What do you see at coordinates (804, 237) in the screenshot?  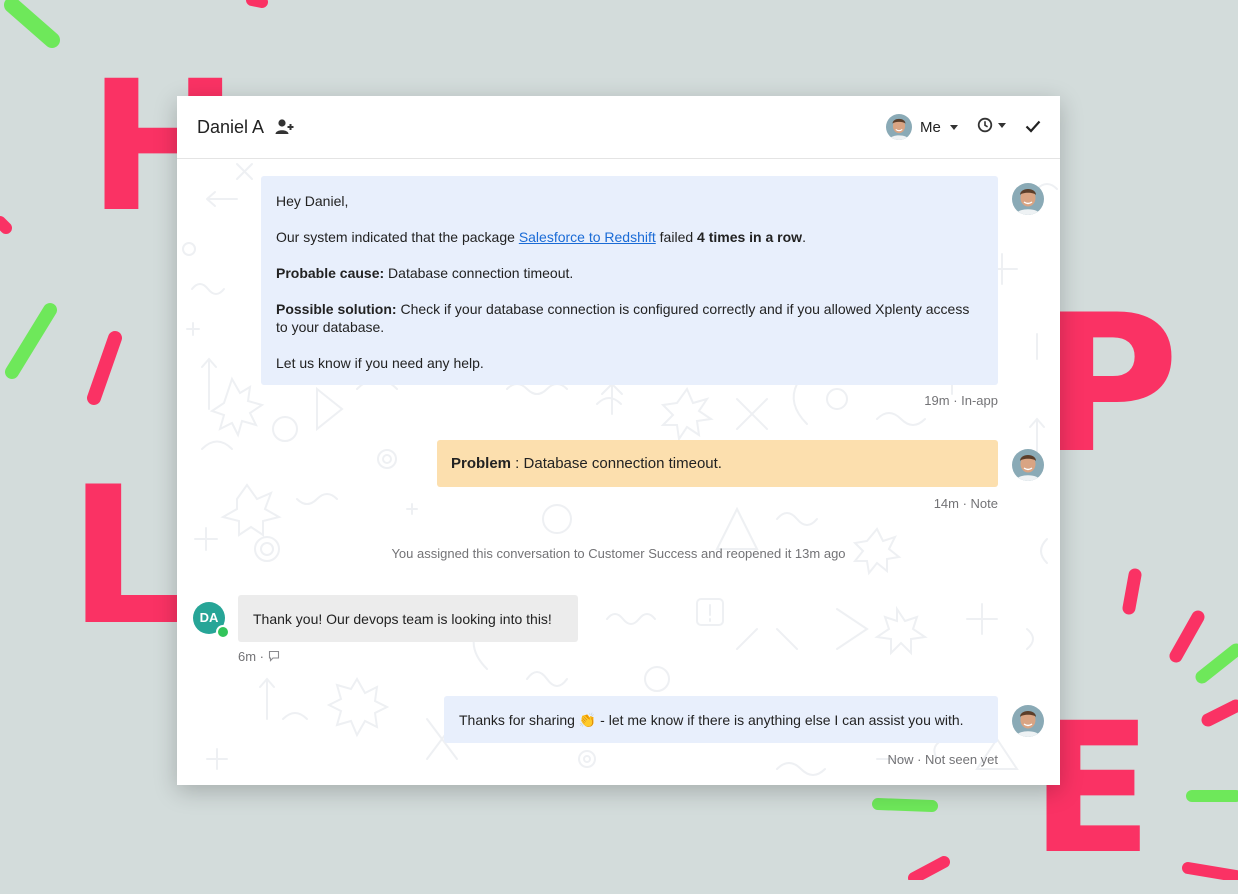 I see `message-text: .` at bounding box center [804, 237].